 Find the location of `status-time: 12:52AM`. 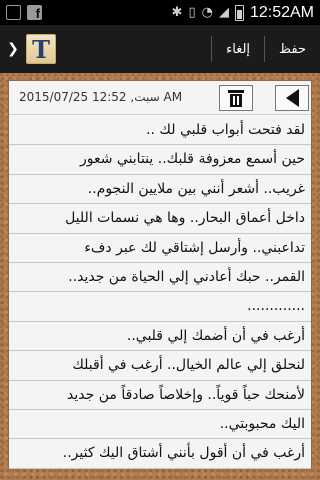

status-time: 12:52AM is located at coordinates (281, 12).